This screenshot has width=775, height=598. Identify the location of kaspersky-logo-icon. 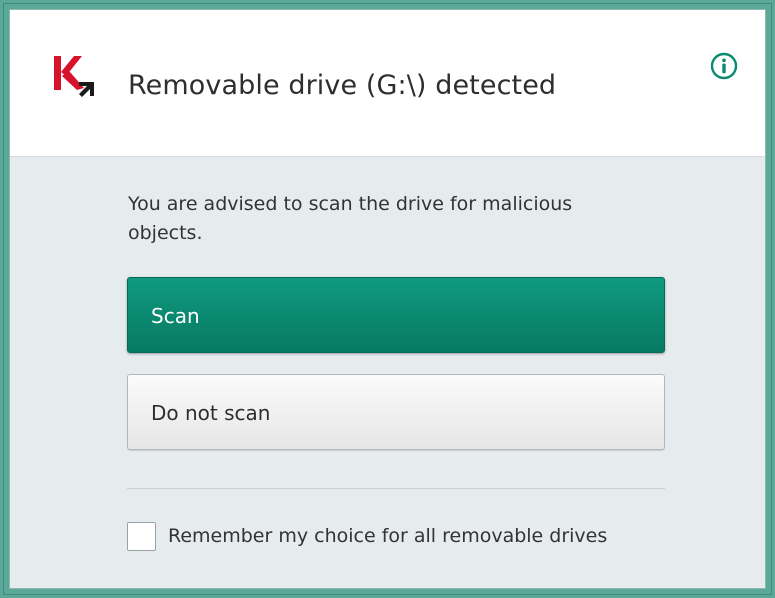
(74, 76).